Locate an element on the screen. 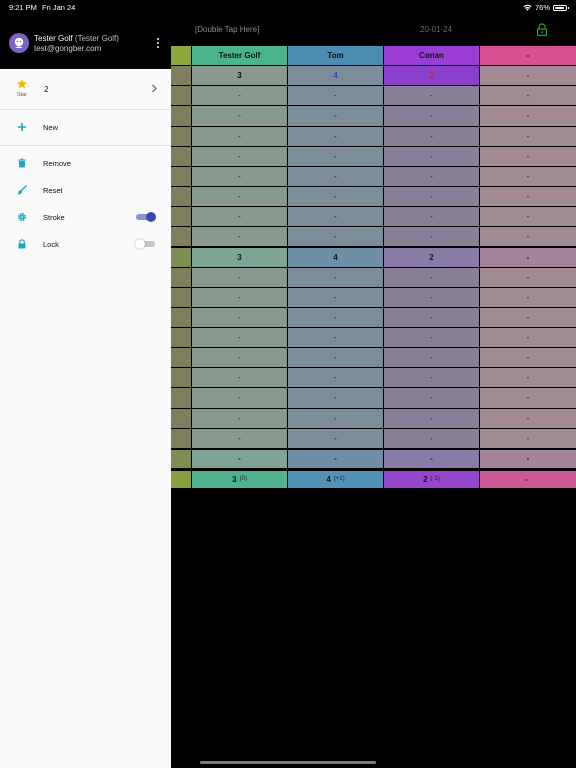 The width and height of the screenshot is (576, 768). menu-label-reset: Reset is located at coordinates (53, 190).